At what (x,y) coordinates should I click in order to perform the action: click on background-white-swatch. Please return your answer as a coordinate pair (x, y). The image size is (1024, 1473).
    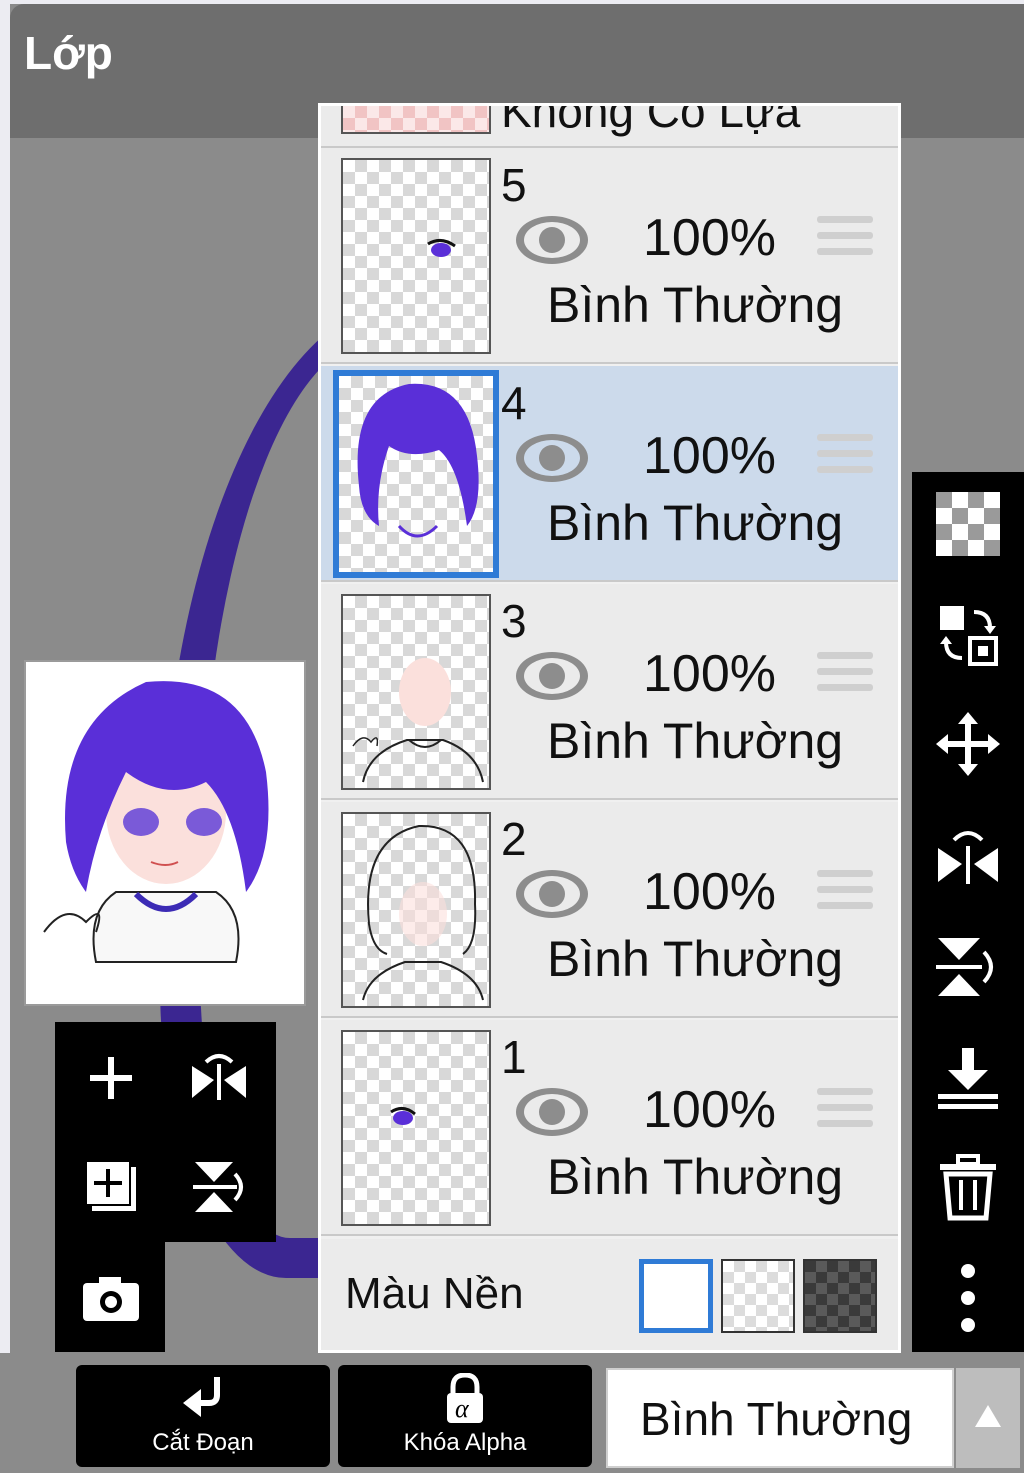
    Looking at the image, I should click on (676, 1296).